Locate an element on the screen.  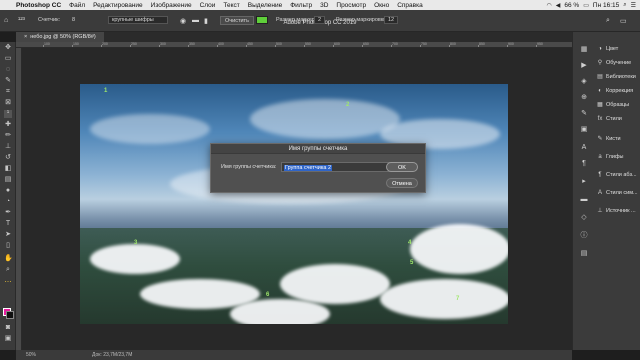
notes-panel-icon: ▤ is located at coordinates (584, 254).